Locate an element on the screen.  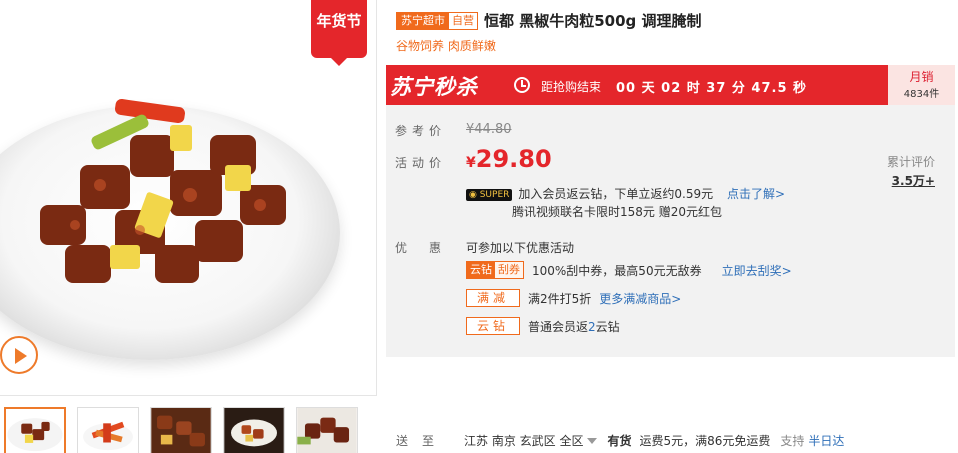
yunzuan-text-b: 云钻 is located at coordinates (607, 326).